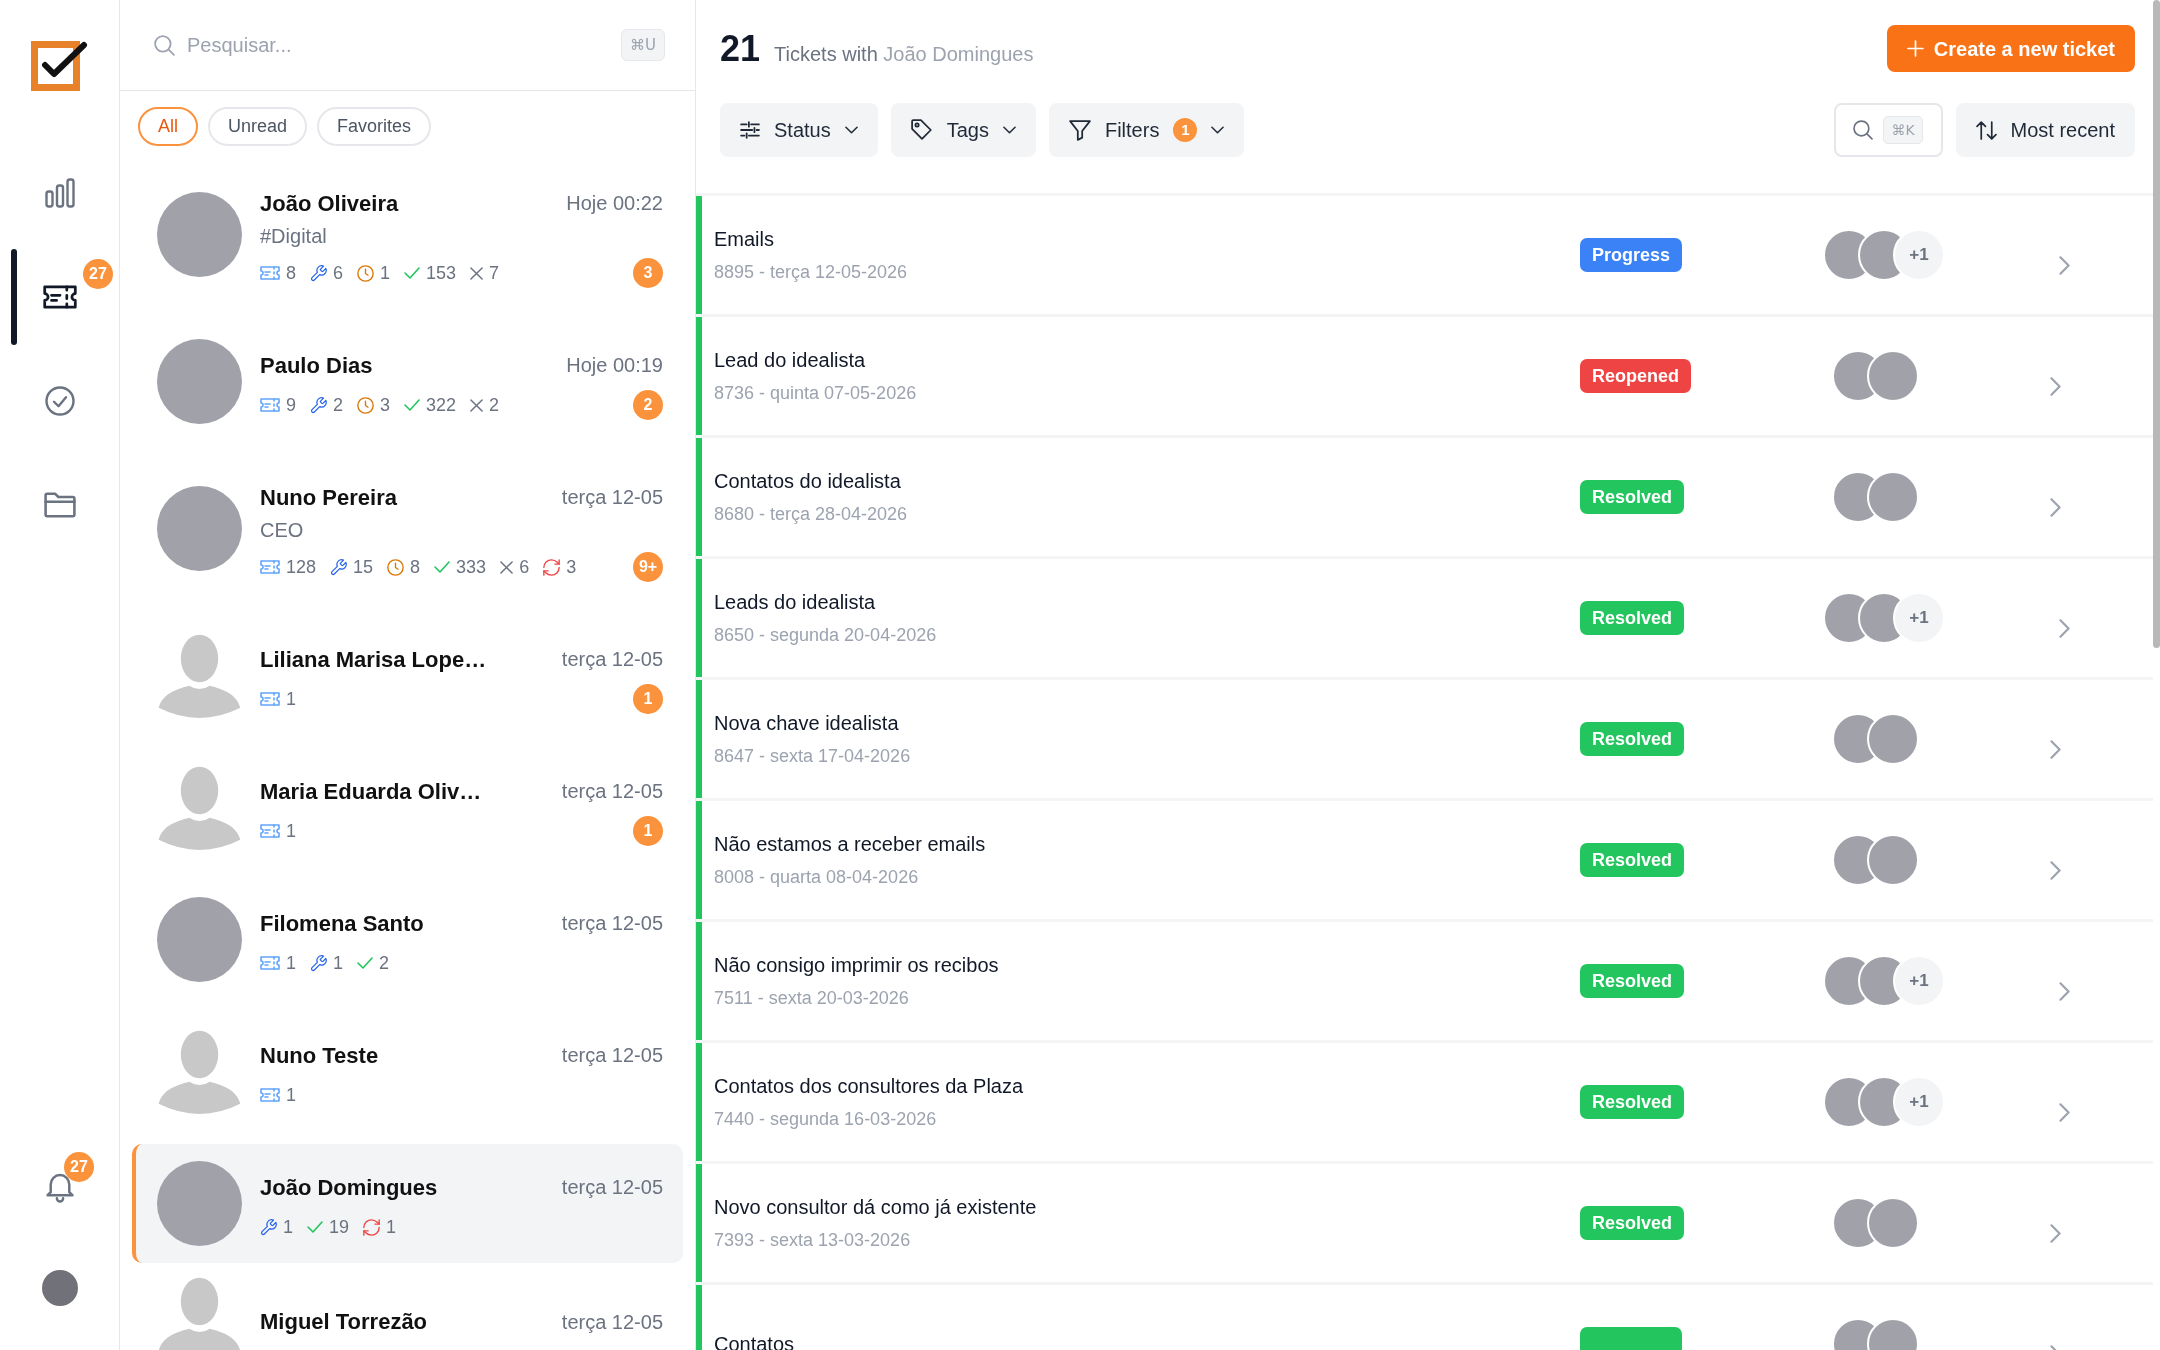 Image resolution: width=2160 pixels, height=1350 pixels. I want to click on funnel-icon, so click(1079, 130).